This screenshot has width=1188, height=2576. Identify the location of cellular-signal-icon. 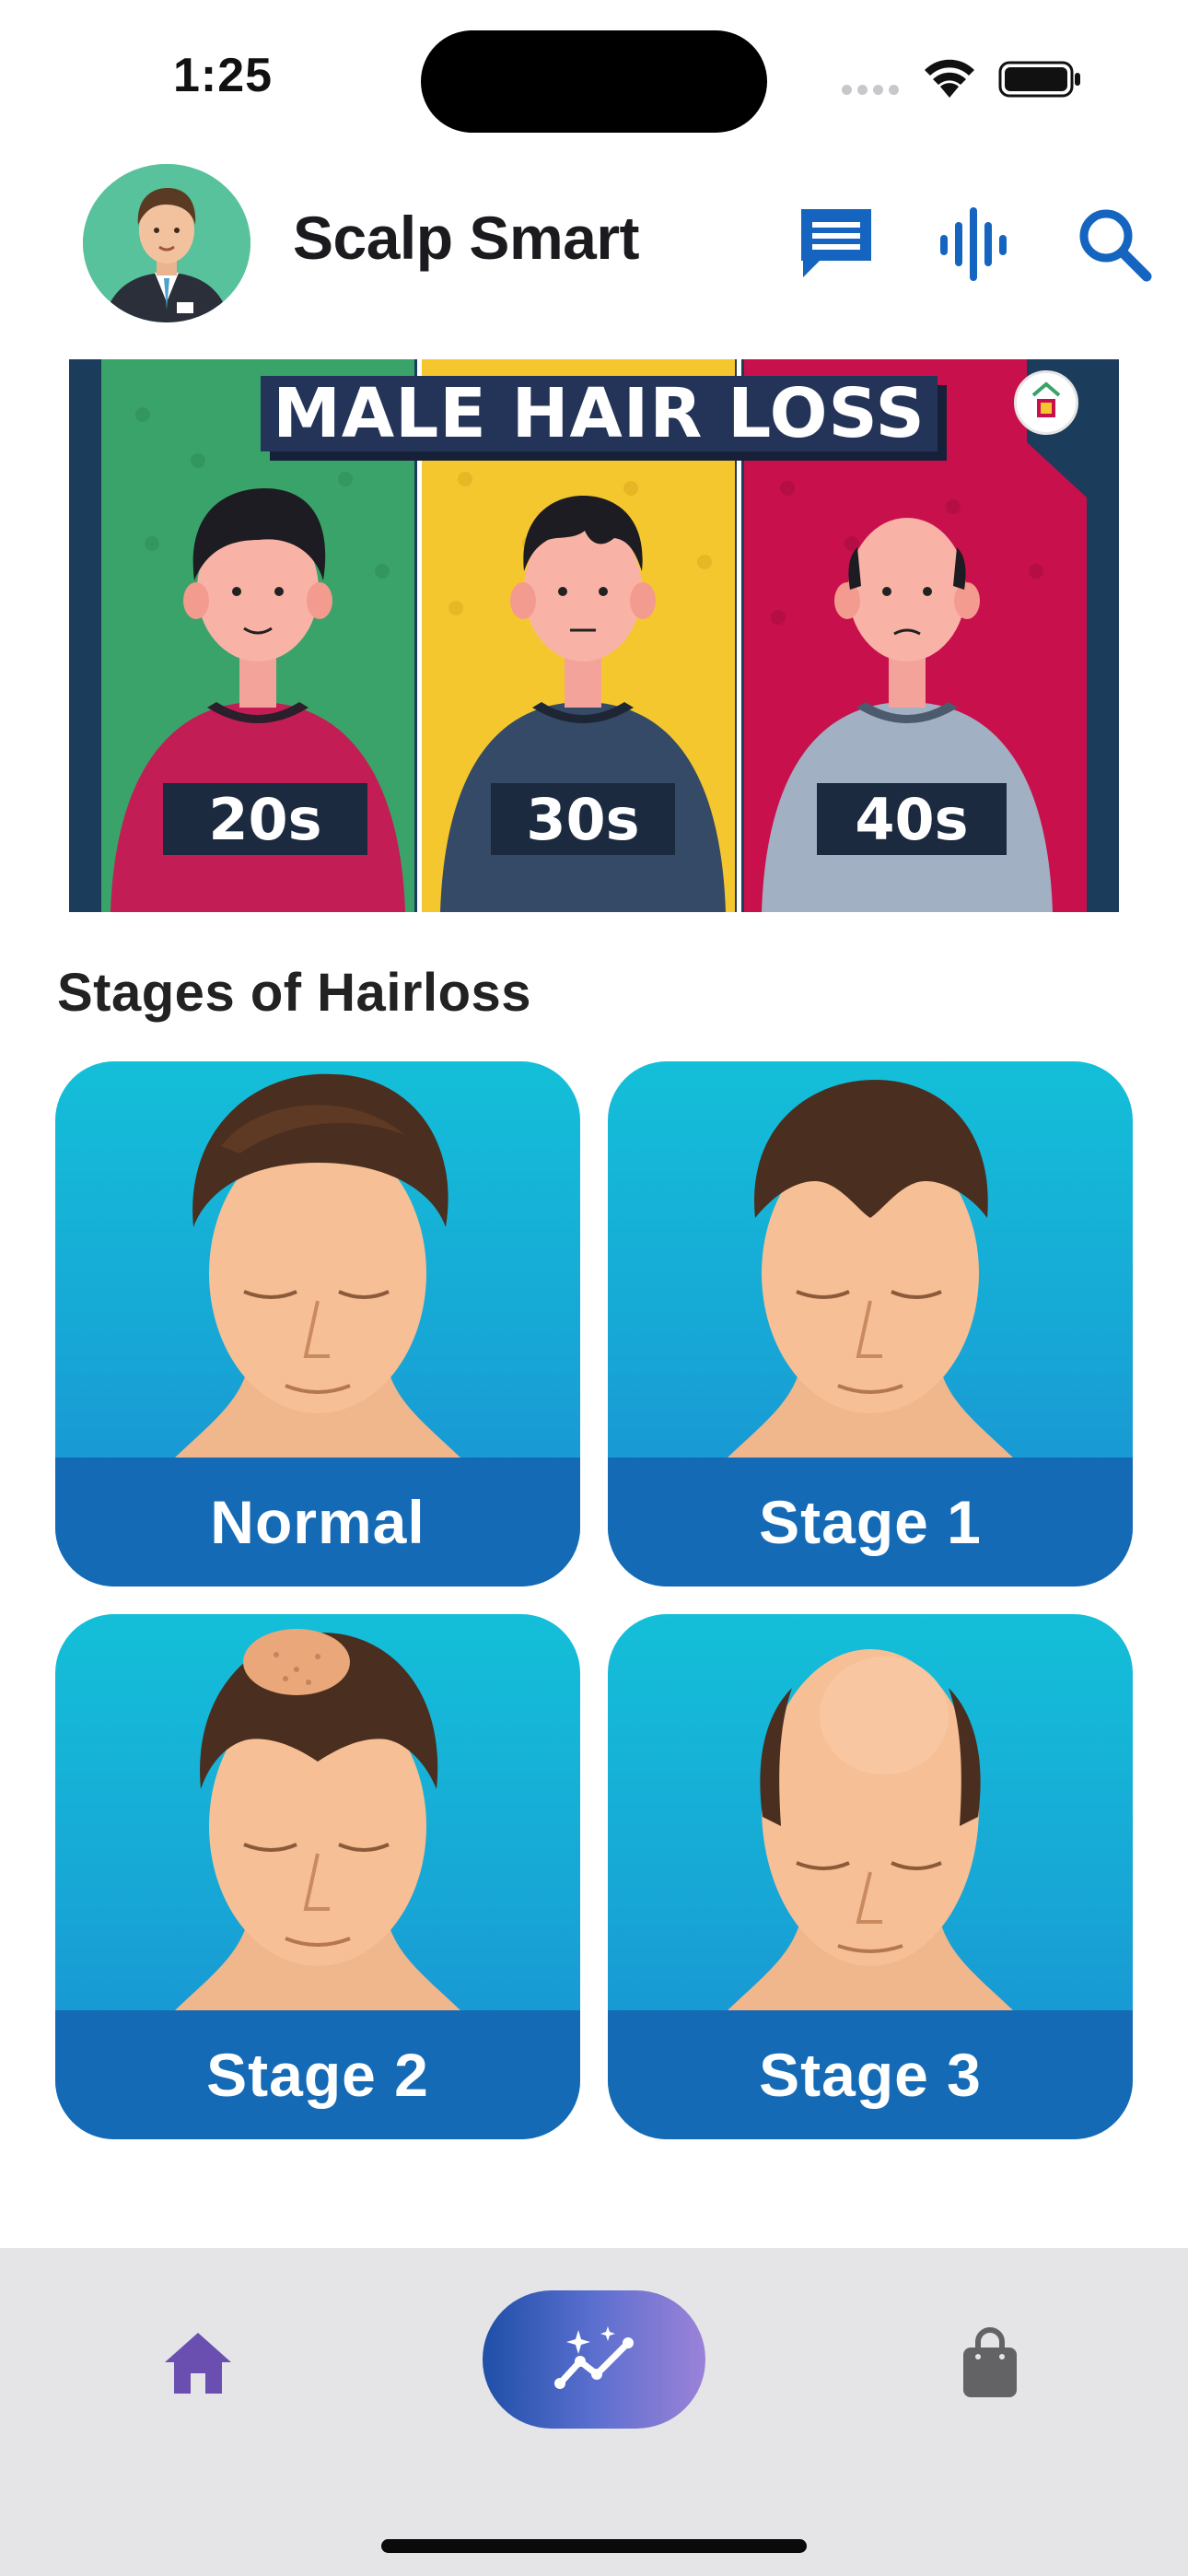
(870, 90).